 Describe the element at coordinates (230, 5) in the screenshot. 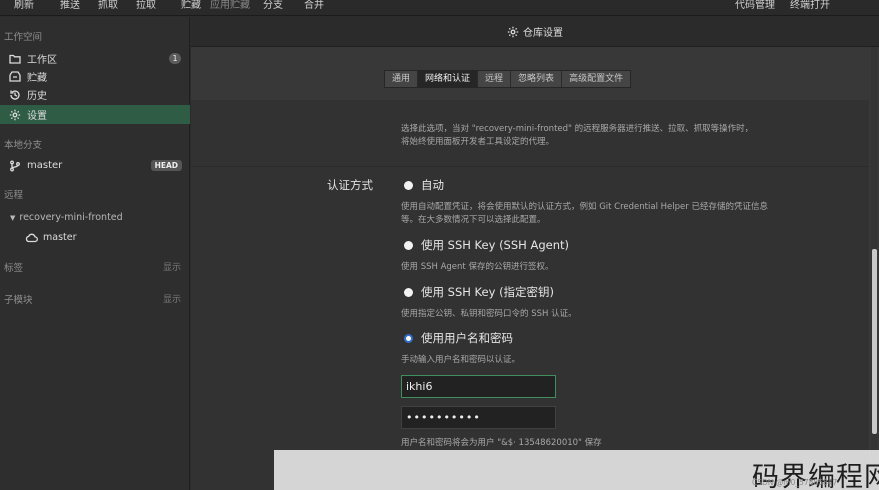

I see `apply-stash-button: 应用贮藏` at that location.